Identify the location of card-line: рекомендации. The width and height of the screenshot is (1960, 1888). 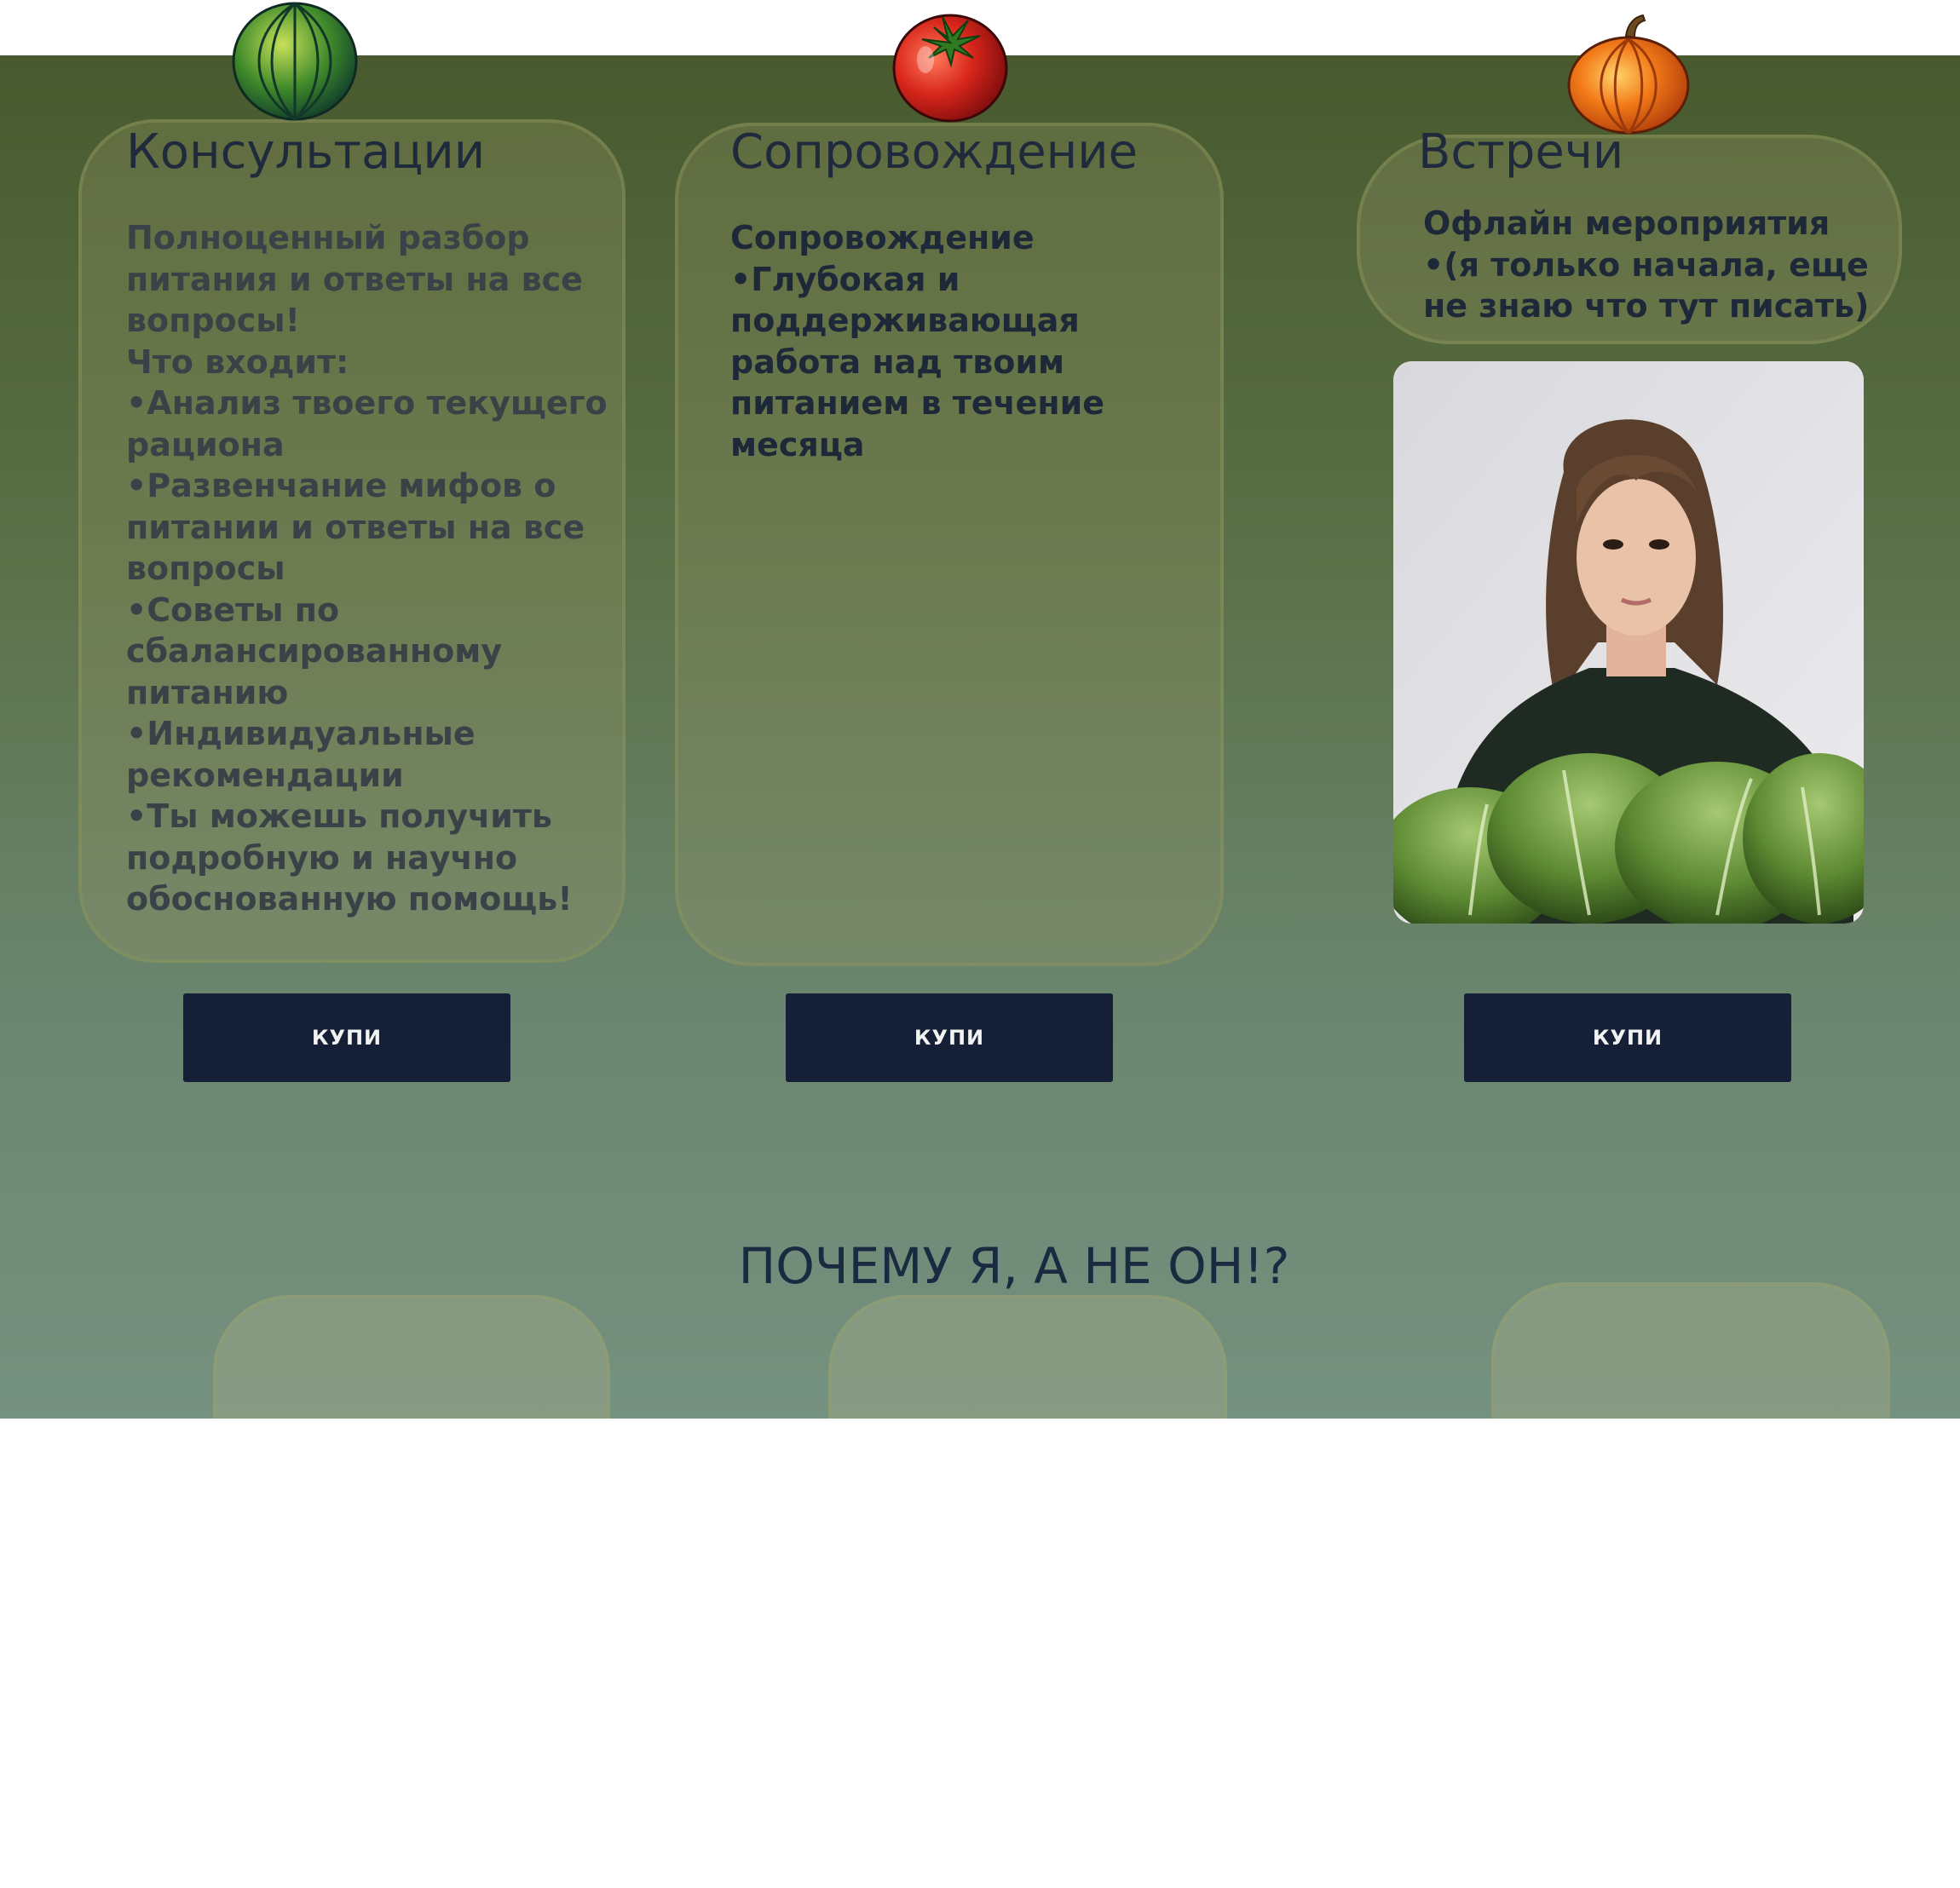
(265, 775).